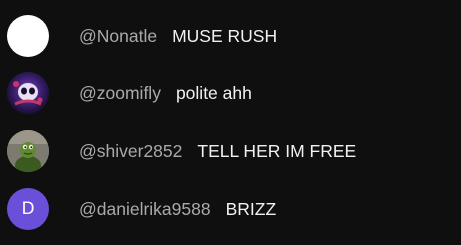 This screenshot has width=461, height=245. What do you see at coordinates (130, 151) in the screenshot?
I see `author-name: @shiver2852` at bounding box center [130, 151].